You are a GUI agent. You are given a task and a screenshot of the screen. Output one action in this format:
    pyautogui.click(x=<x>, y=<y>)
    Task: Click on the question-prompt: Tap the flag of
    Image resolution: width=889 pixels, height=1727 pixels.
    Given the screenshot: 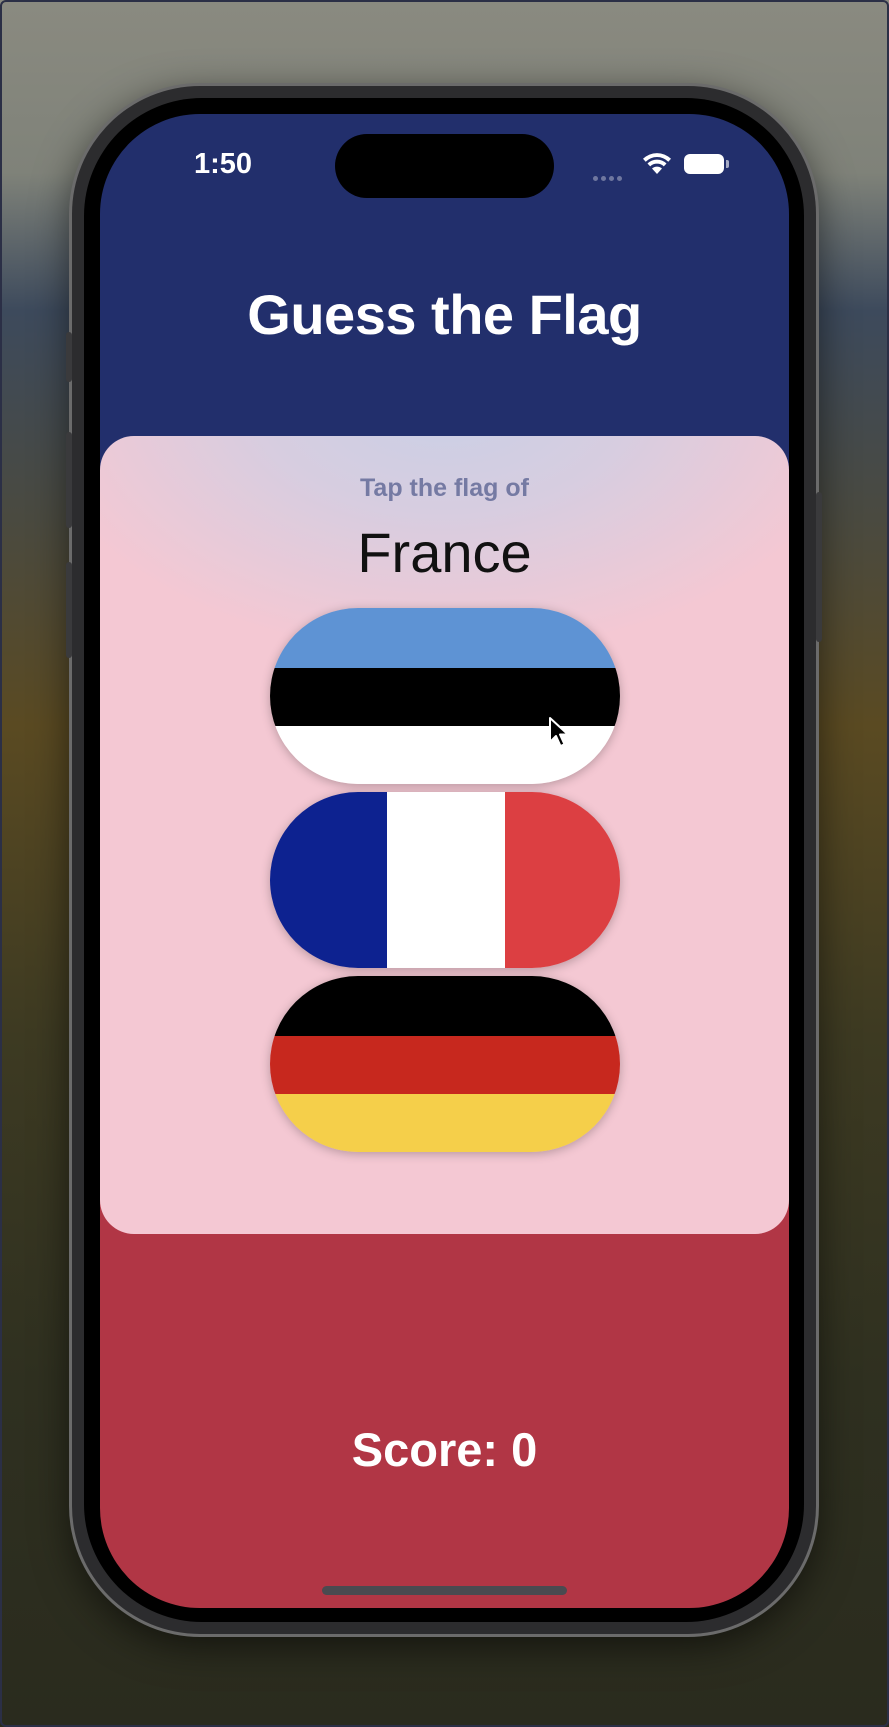 What is the action you would take?
    pyautogui.click(x=444, y=488)
    